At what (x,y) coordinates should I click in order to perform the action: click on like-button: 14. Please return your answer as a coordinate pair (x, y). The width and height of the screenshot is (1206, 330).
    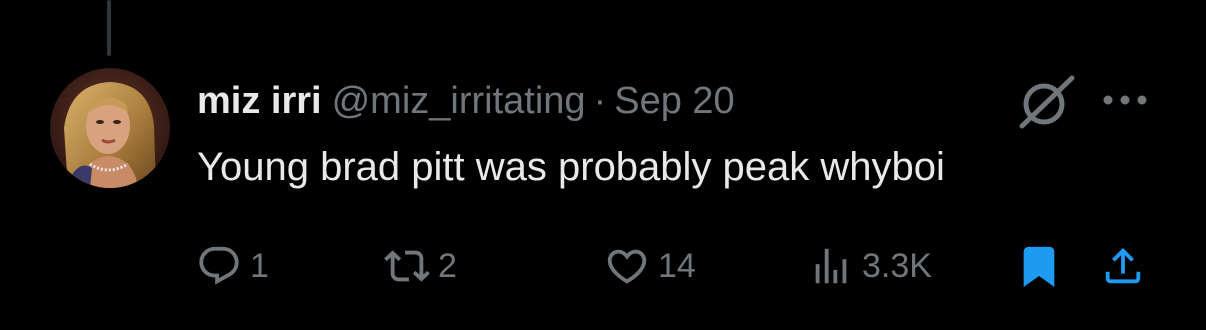
    Looking at the image, I should click on (650, 266).